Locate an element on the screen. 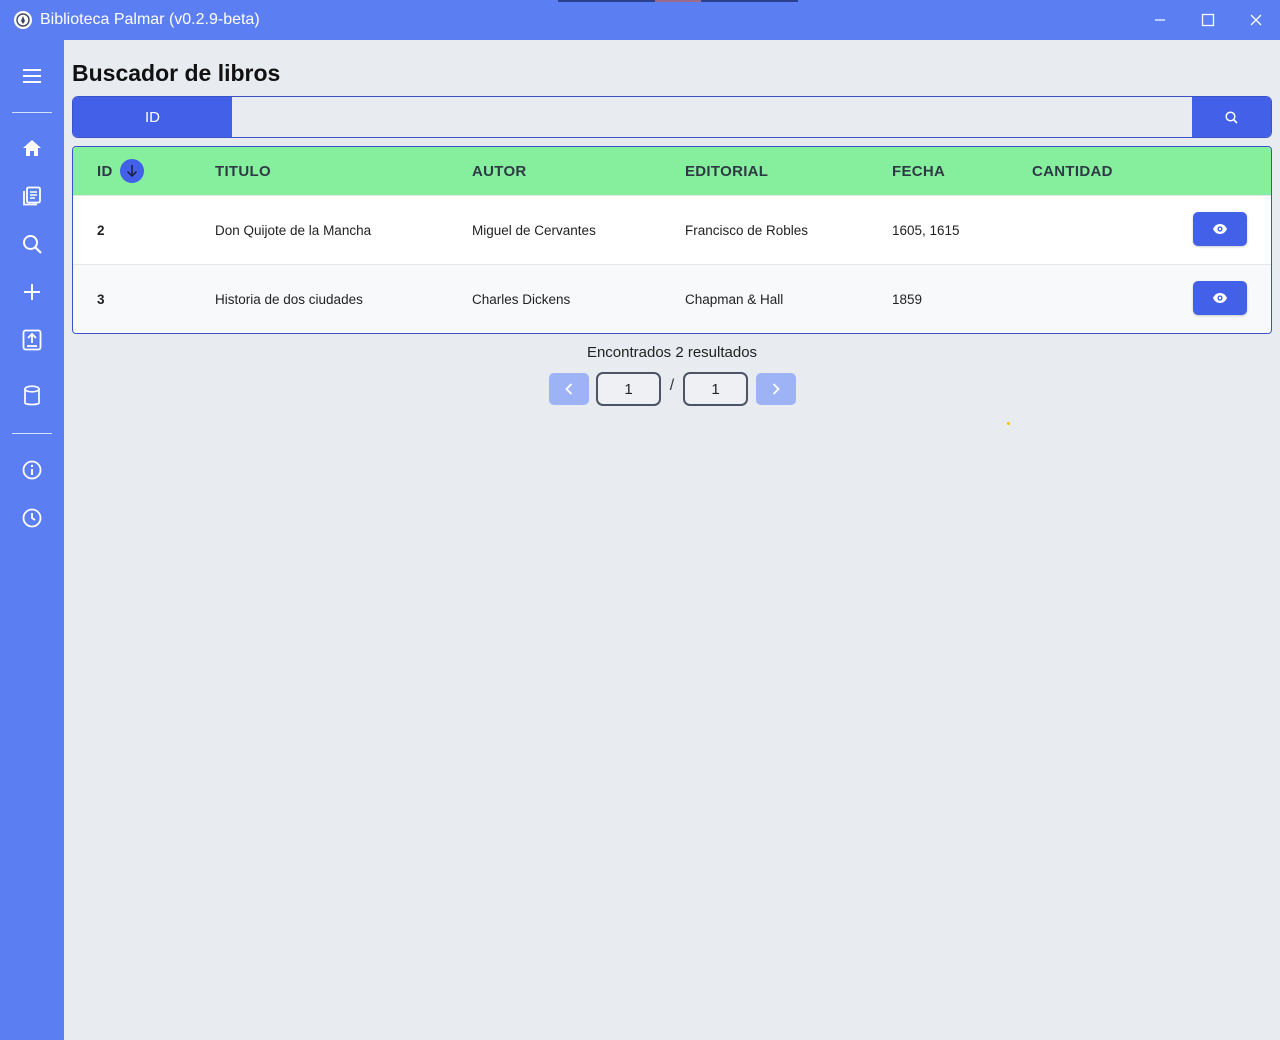 The width and height of the screenshot is (1280, 1040). sidebar-item-menu is located at coordinates (32, 76).